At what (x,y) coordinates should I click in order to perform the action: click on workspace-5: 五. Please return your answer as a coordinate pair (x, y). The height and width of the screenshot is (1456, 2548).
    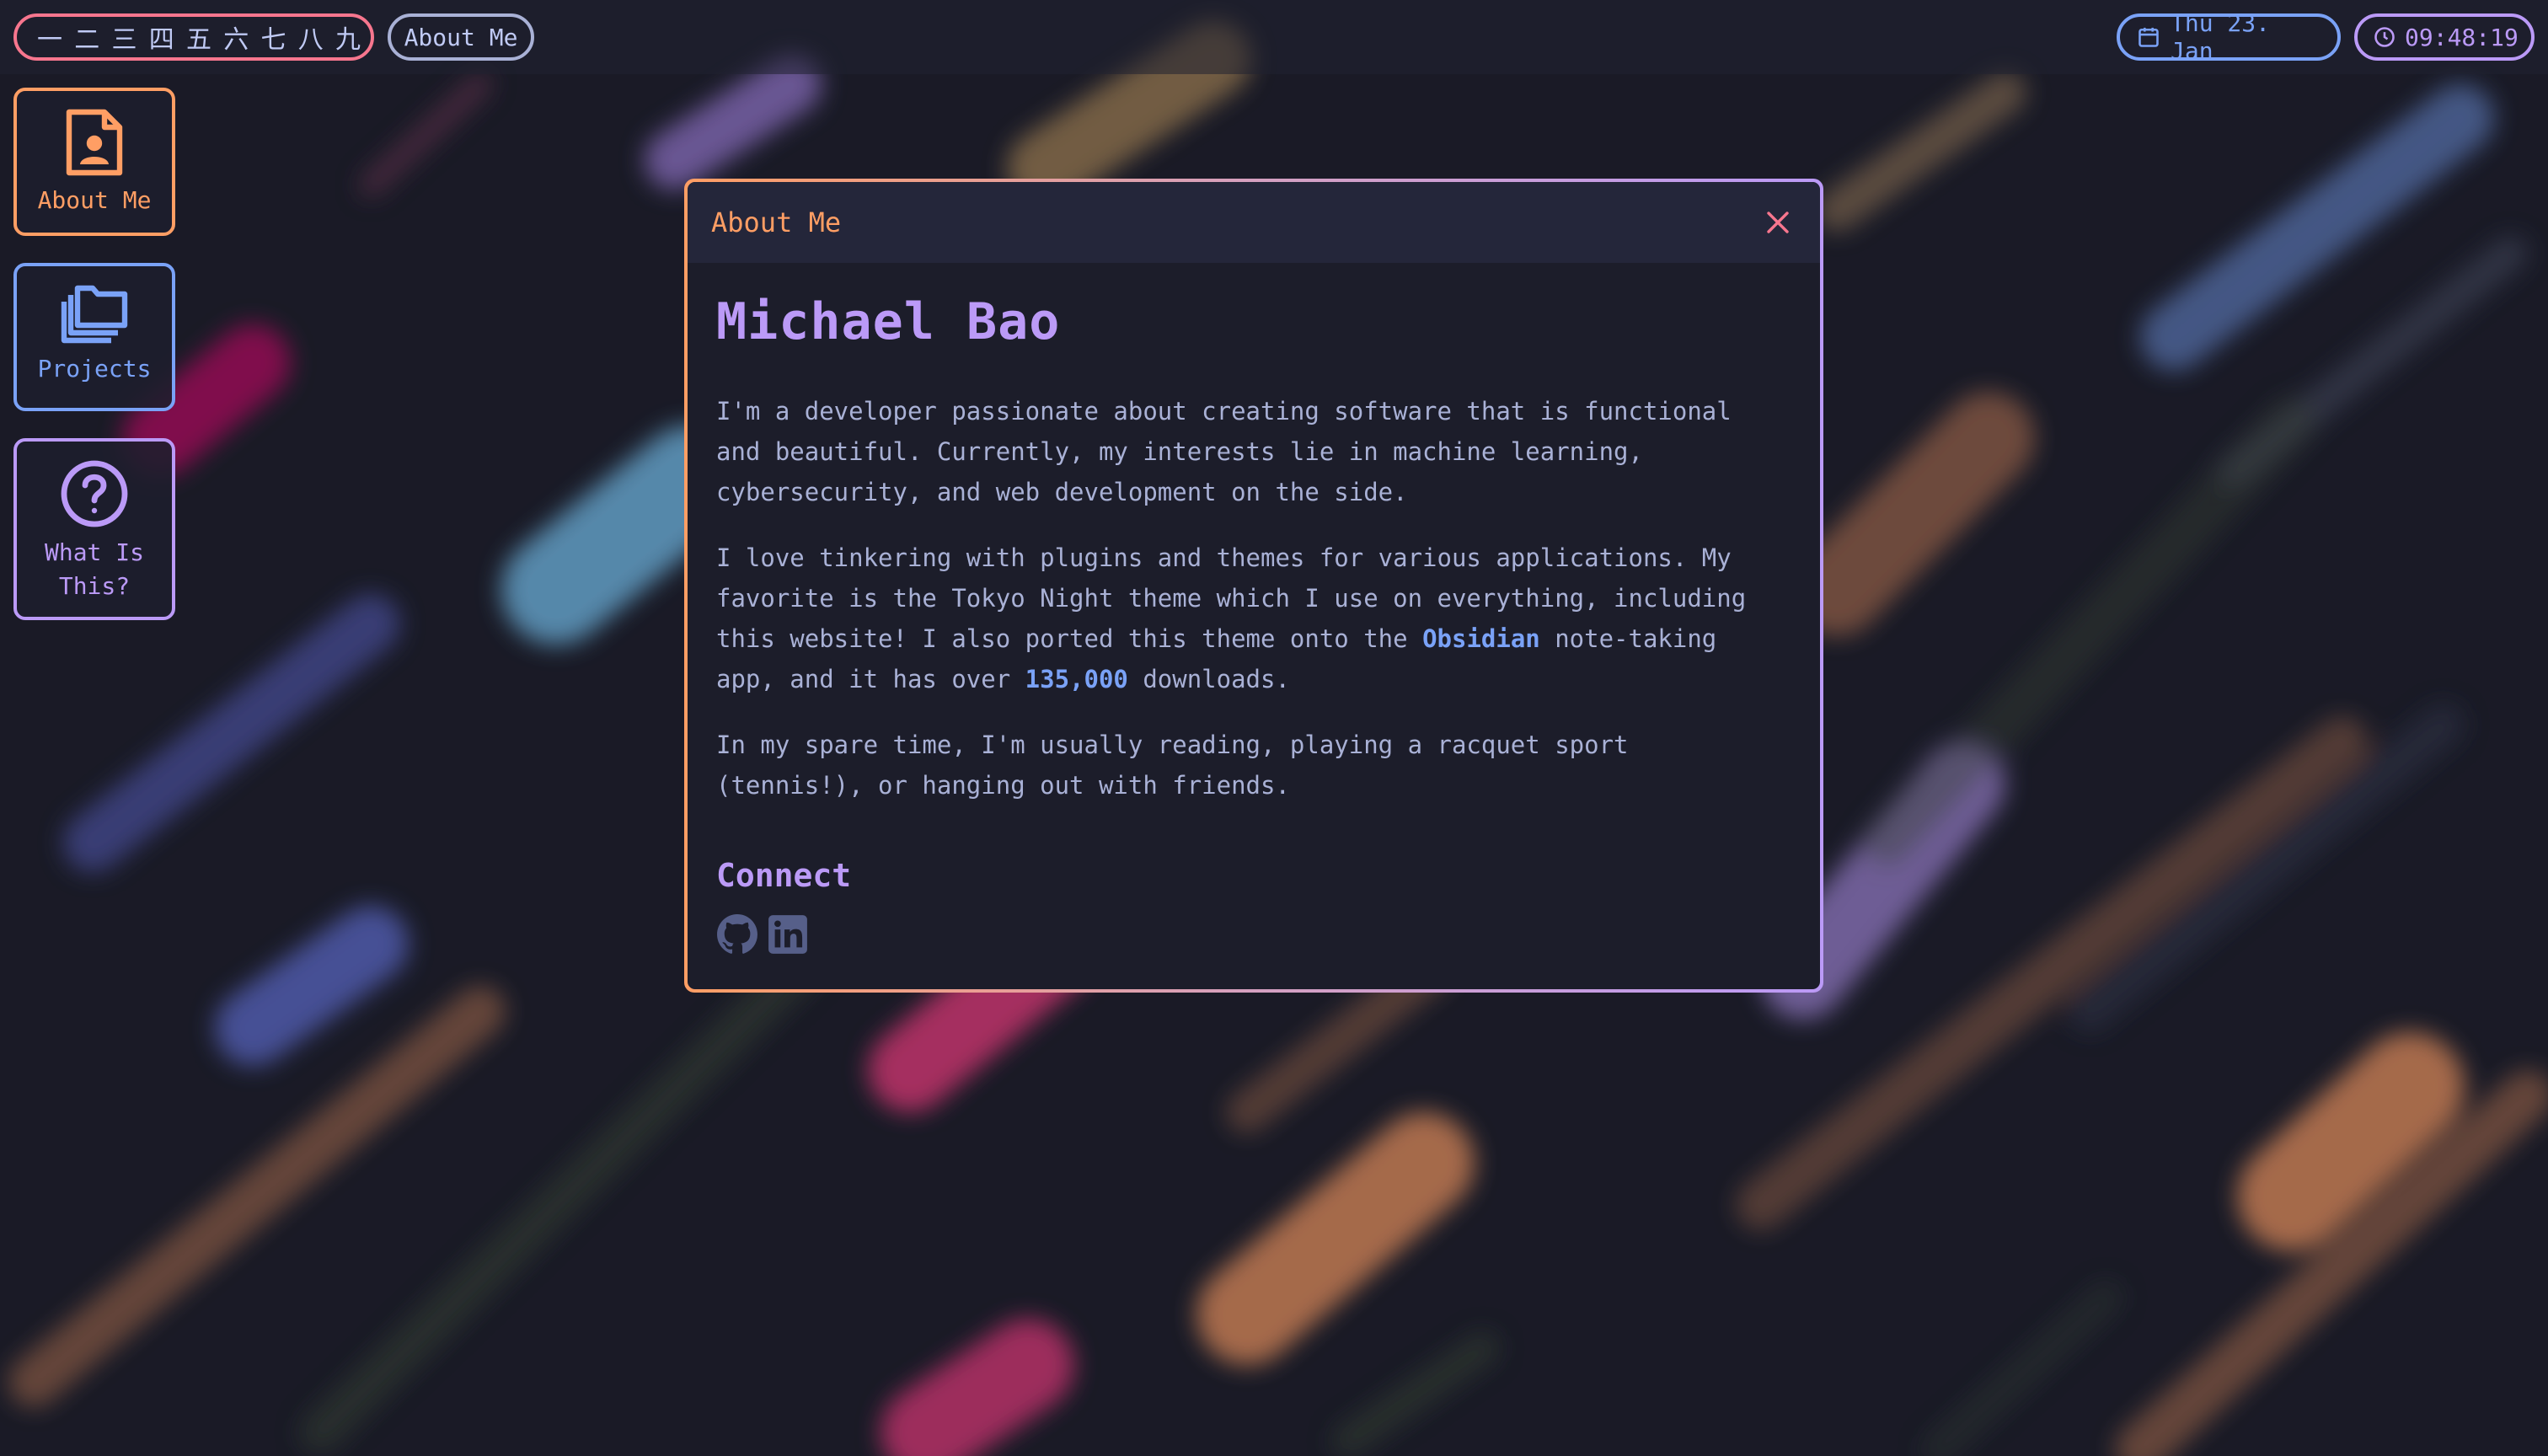
    Looking at the image, I should click on (198, 37).